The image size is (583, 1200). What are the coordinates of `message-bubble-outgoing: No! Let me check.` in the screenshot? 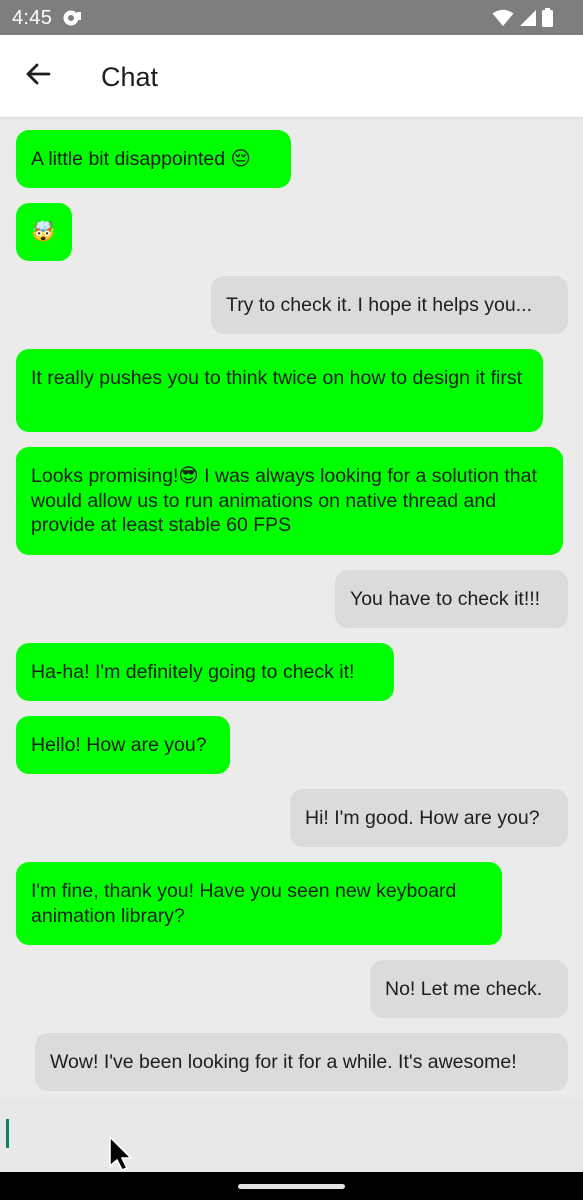 It's located at (469, 989).